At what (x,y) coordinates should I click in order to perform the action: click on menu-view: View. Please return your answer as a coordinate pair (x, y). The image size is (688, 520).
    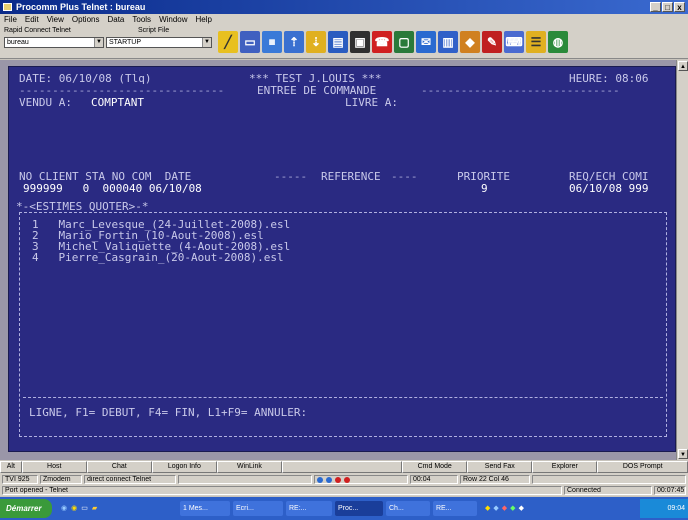
    Looking at the image, I should click on (55, 19).